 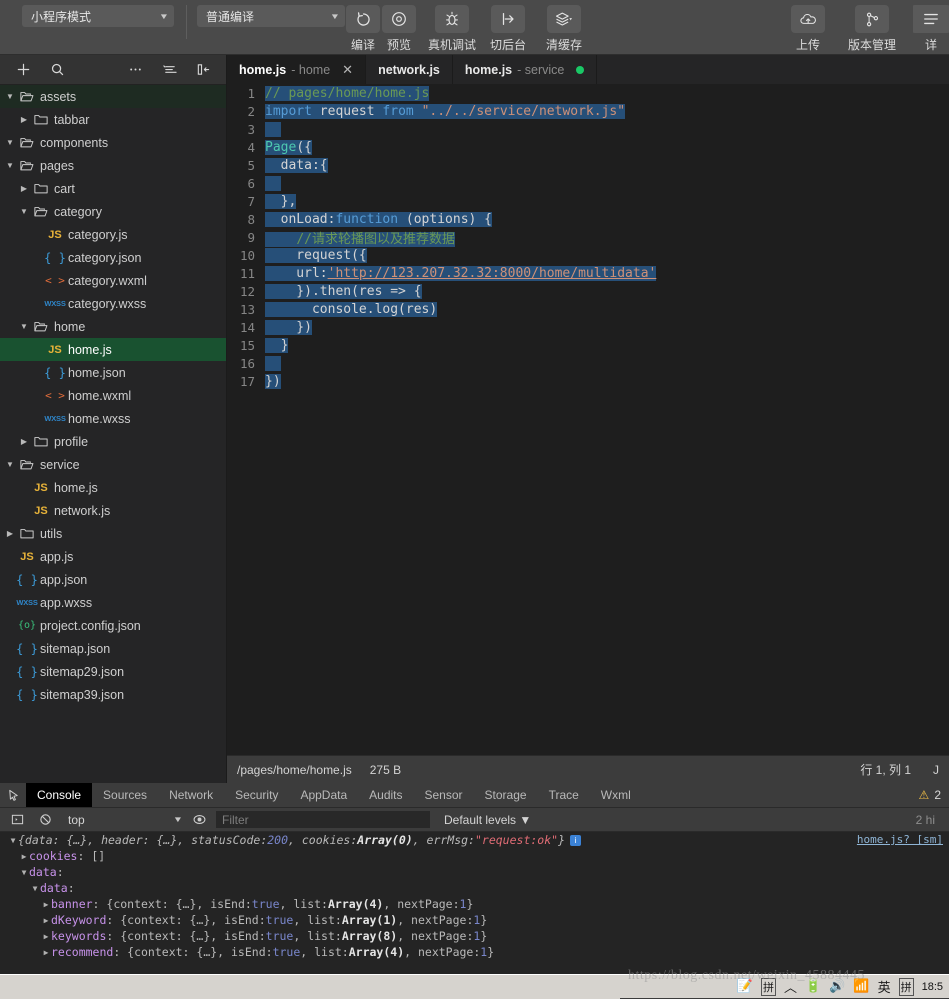 What do you see at coordinates (399, 29) in the screenshot?
I see `preview-button: 预览` at bounding box center [399, 29].